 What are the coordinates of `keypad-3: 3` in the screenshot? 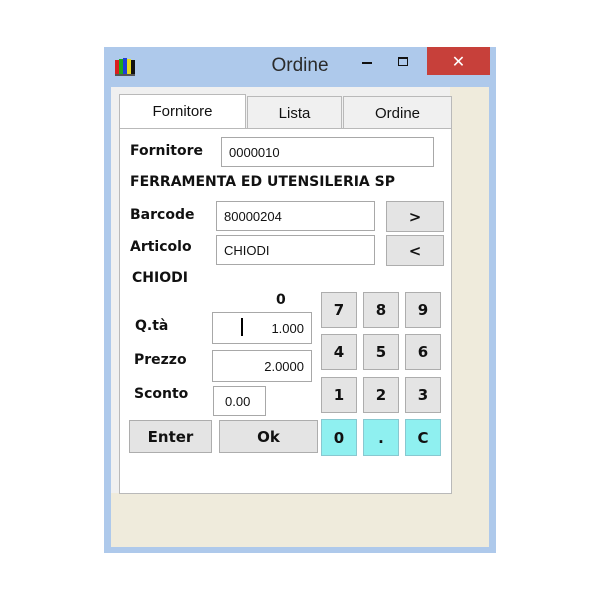 It's located at (423, 395).